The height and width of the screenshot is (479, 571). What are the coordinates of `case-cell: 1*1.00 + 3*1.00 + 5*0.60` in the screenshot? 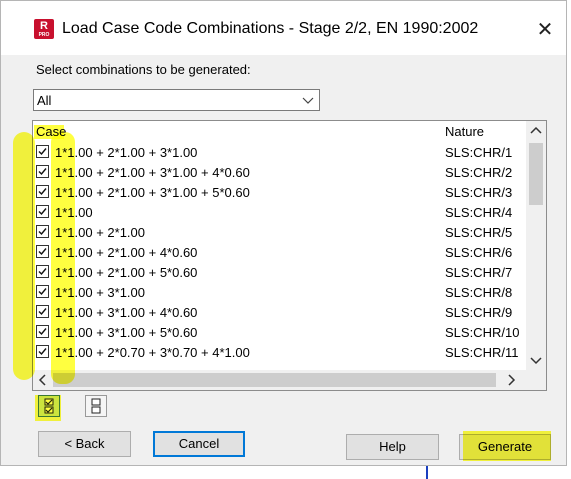 It's located at (126, 332).